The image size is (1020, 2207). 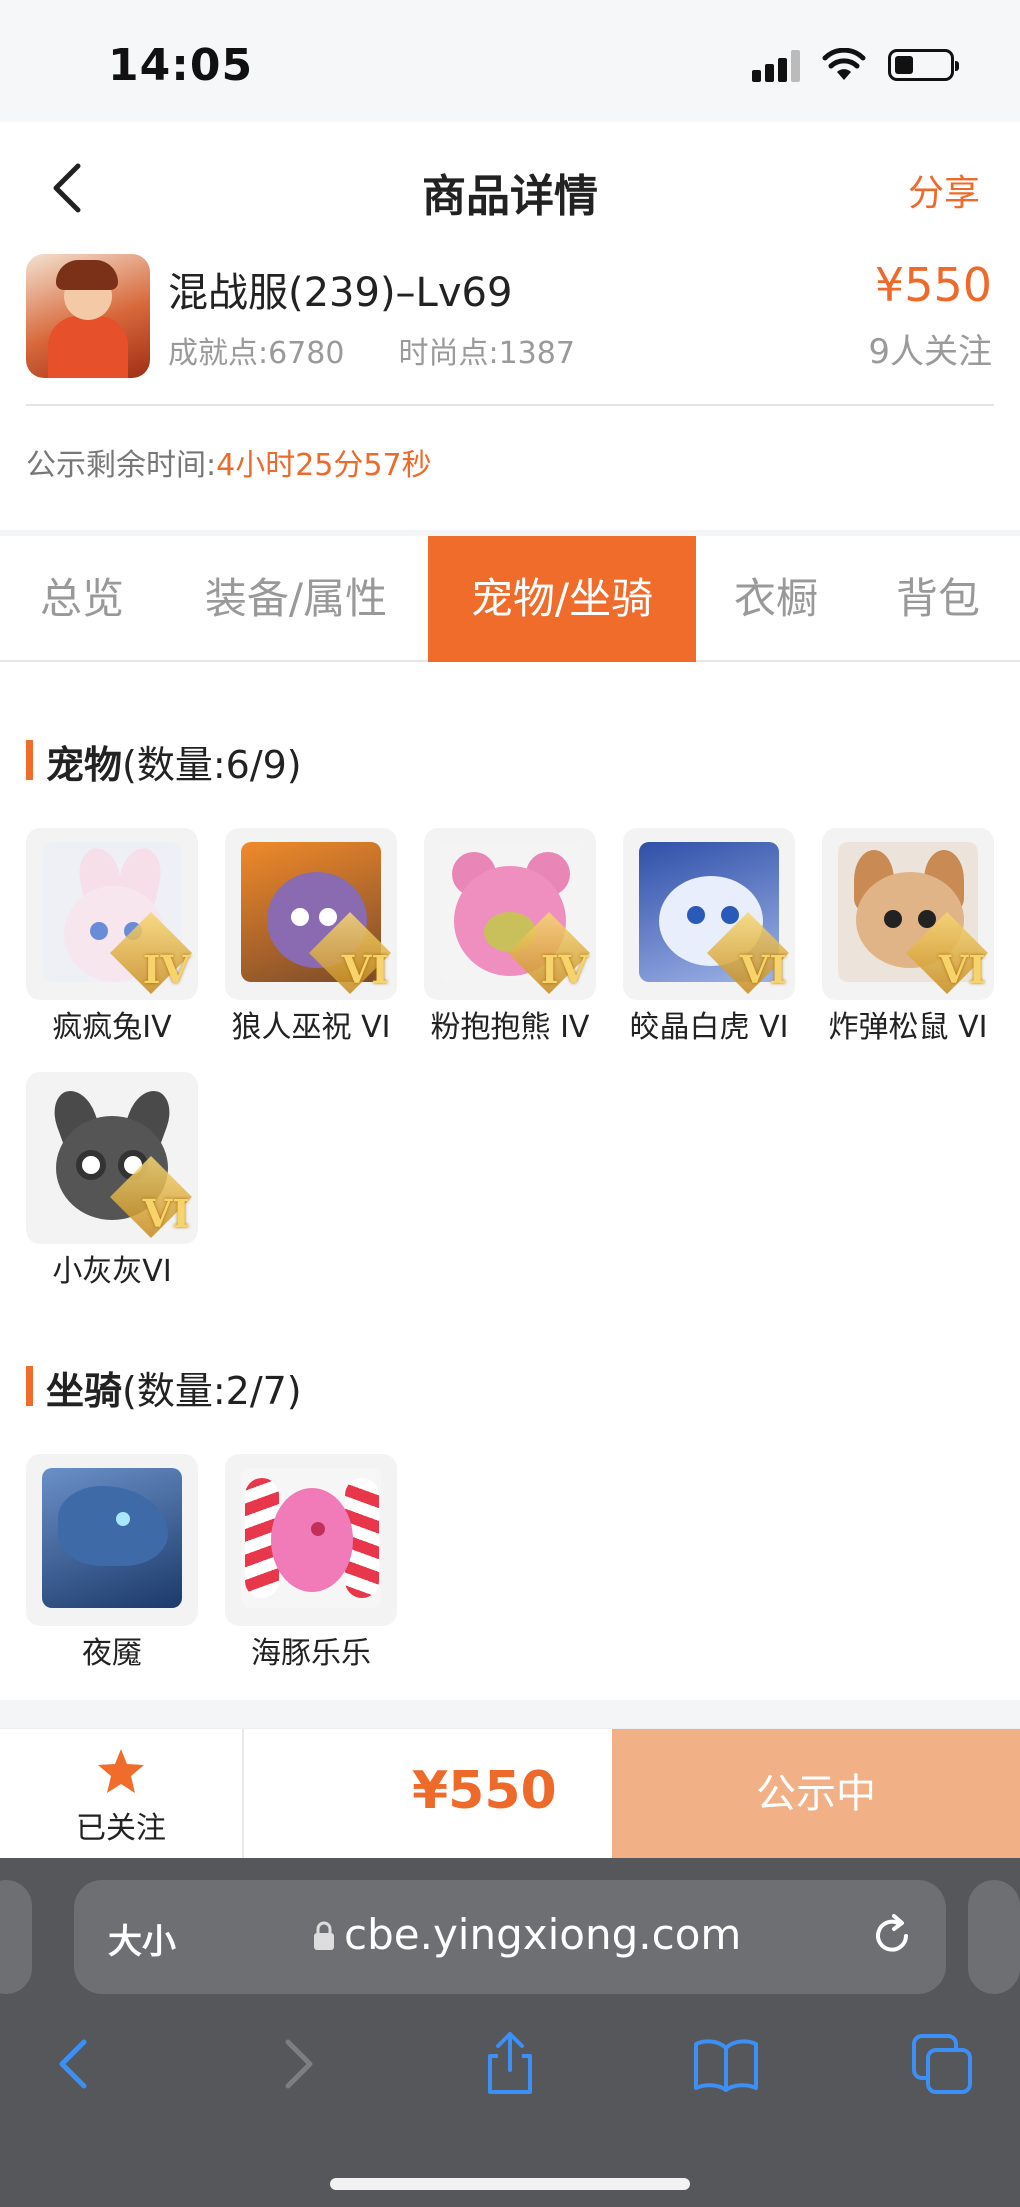 I want to click on countdown-value: 4小时25分57秒, so click(x=324, y=465).